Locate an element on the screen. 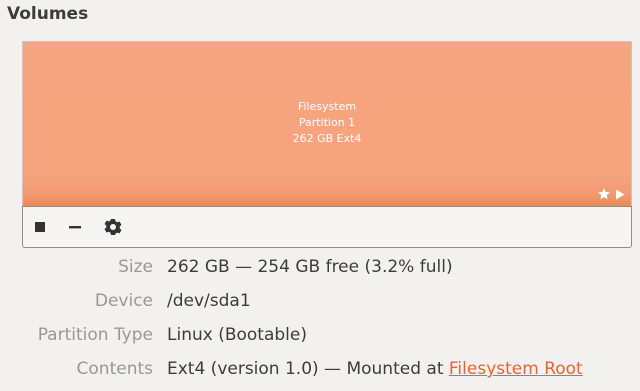  partition-type-value: Linux (Bootable) is located at coordinates (237, 335).